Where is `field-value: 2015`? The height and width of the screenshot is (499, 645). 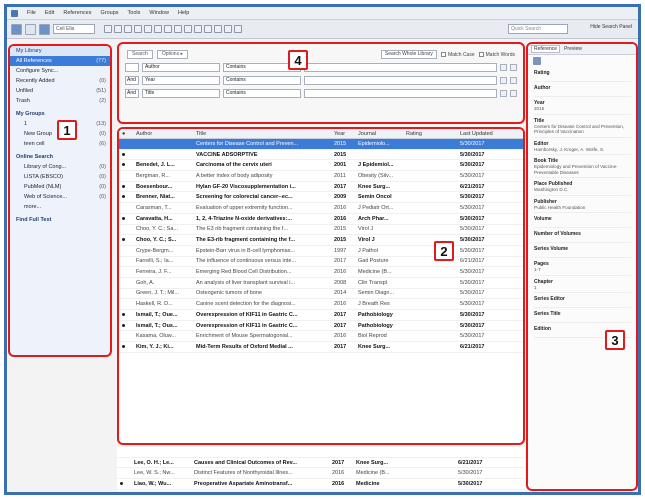 field-value: 2015 is located at coordinates (582, 110).